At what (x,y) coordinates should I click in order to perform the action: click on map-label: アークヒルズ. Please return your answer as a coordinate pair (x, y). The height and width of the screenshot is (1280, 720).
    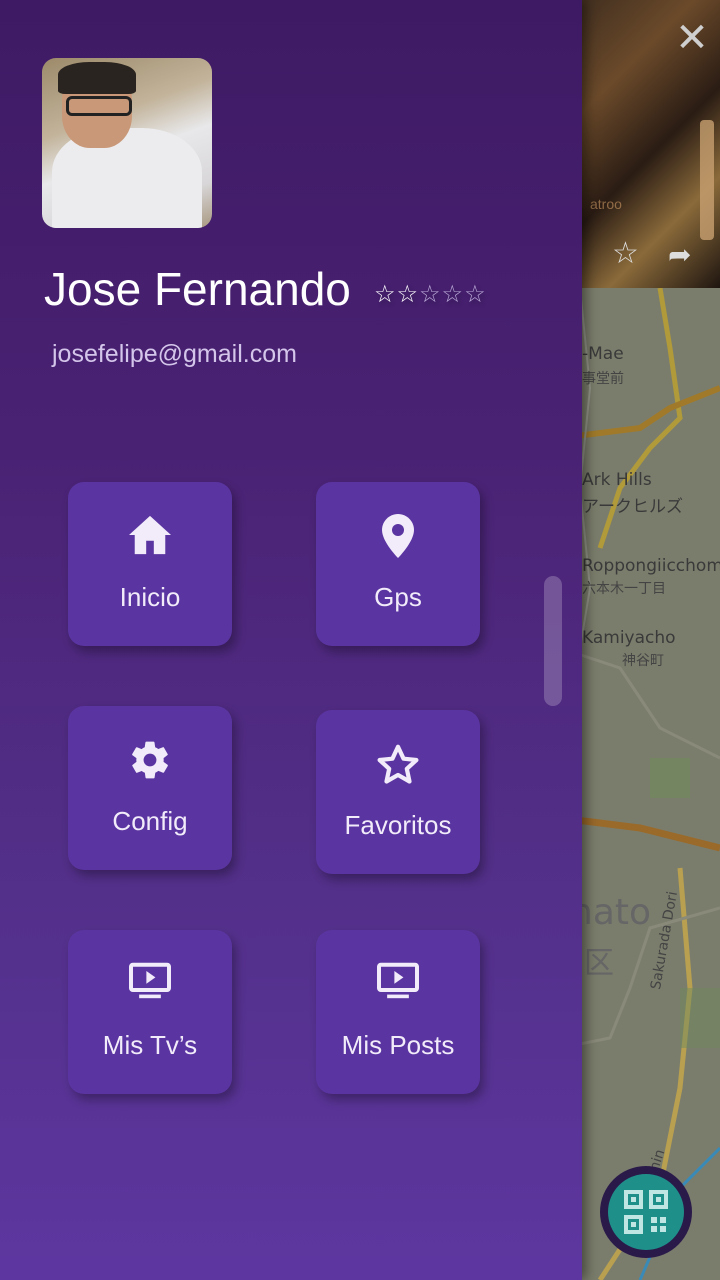
    Looking at the image, I should click on (632, 507).